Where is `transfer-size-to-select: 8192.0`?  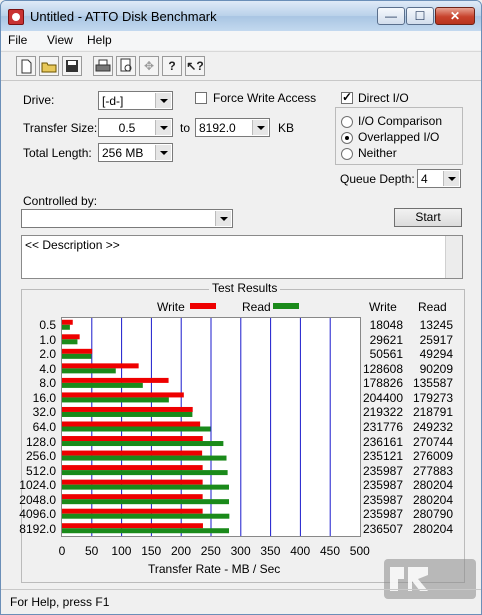
transfer-size-to-select: 8192.0 is located at coordinates (232, 127).